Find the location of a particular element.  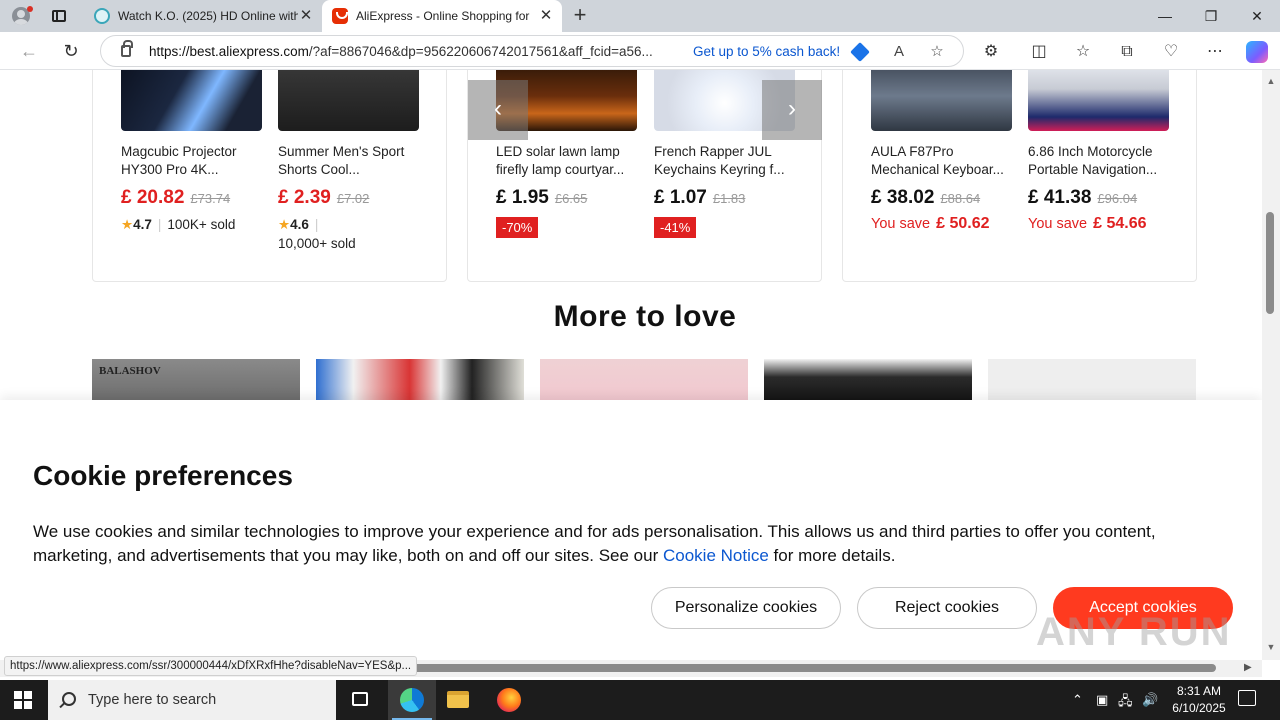

volume-icon: 🔊 is located at coordinates (1150, 700).